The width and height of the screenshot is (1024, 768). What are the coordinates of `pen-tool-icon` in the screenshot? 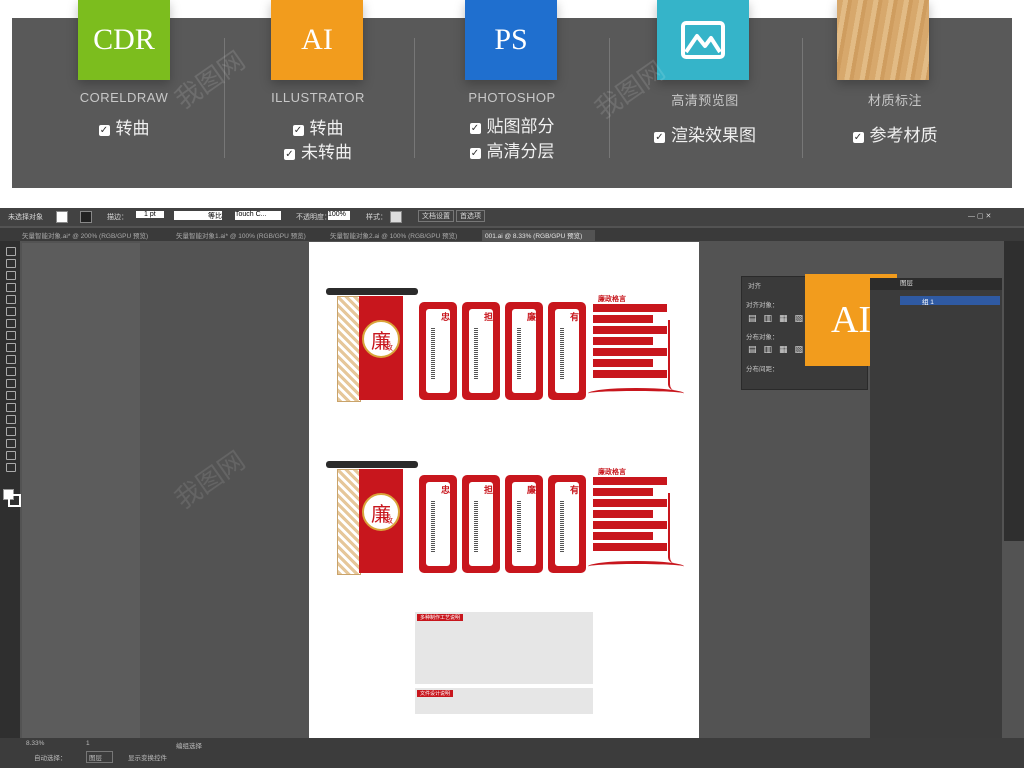 It's located at (11, 287).